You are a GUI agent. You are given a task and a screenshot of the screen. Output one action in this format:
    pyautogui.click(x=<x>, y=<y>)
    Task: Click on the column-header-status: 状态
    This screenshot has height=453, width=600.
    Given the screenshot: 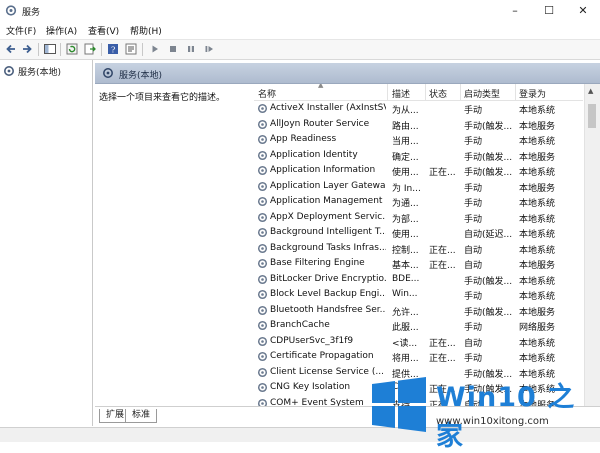 What is the action you would take?
    pyautogui.click(x=438, y=93)
    